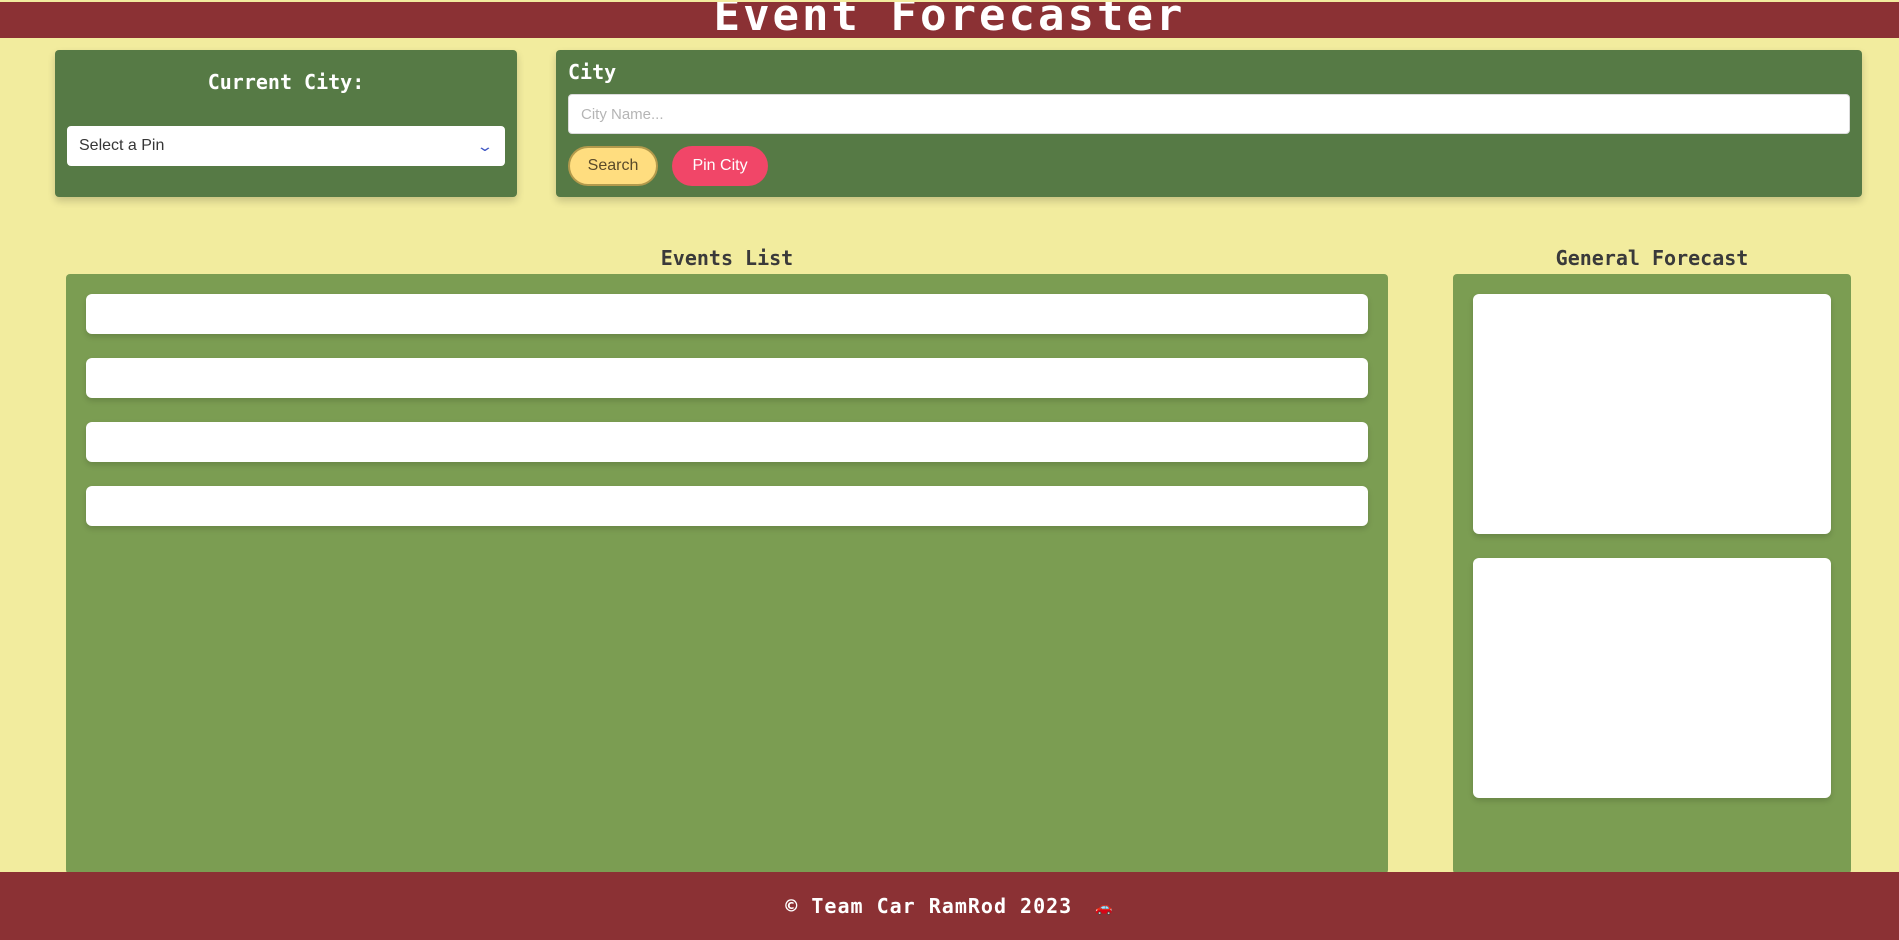 This screenshot has width=1899, height=940. What do you see at coordinates (1652, 258) in the screenshot?
I see `general-forecast-title: General Forecast` at bounding box center [1652, 258].